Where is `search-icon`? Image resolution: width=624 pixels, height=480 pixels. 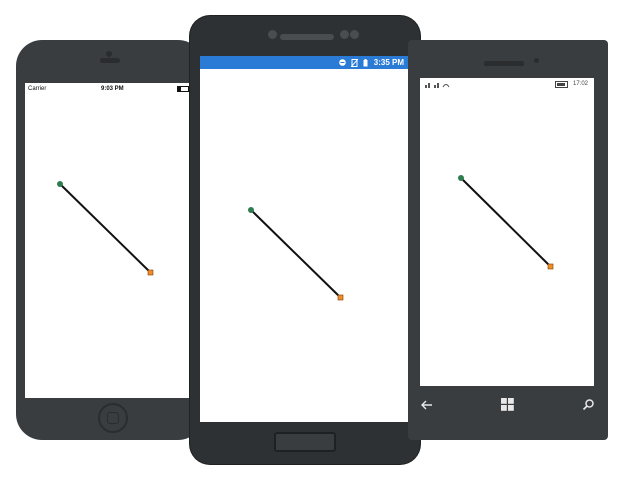 search-icon is located at coordinates (588, 406).